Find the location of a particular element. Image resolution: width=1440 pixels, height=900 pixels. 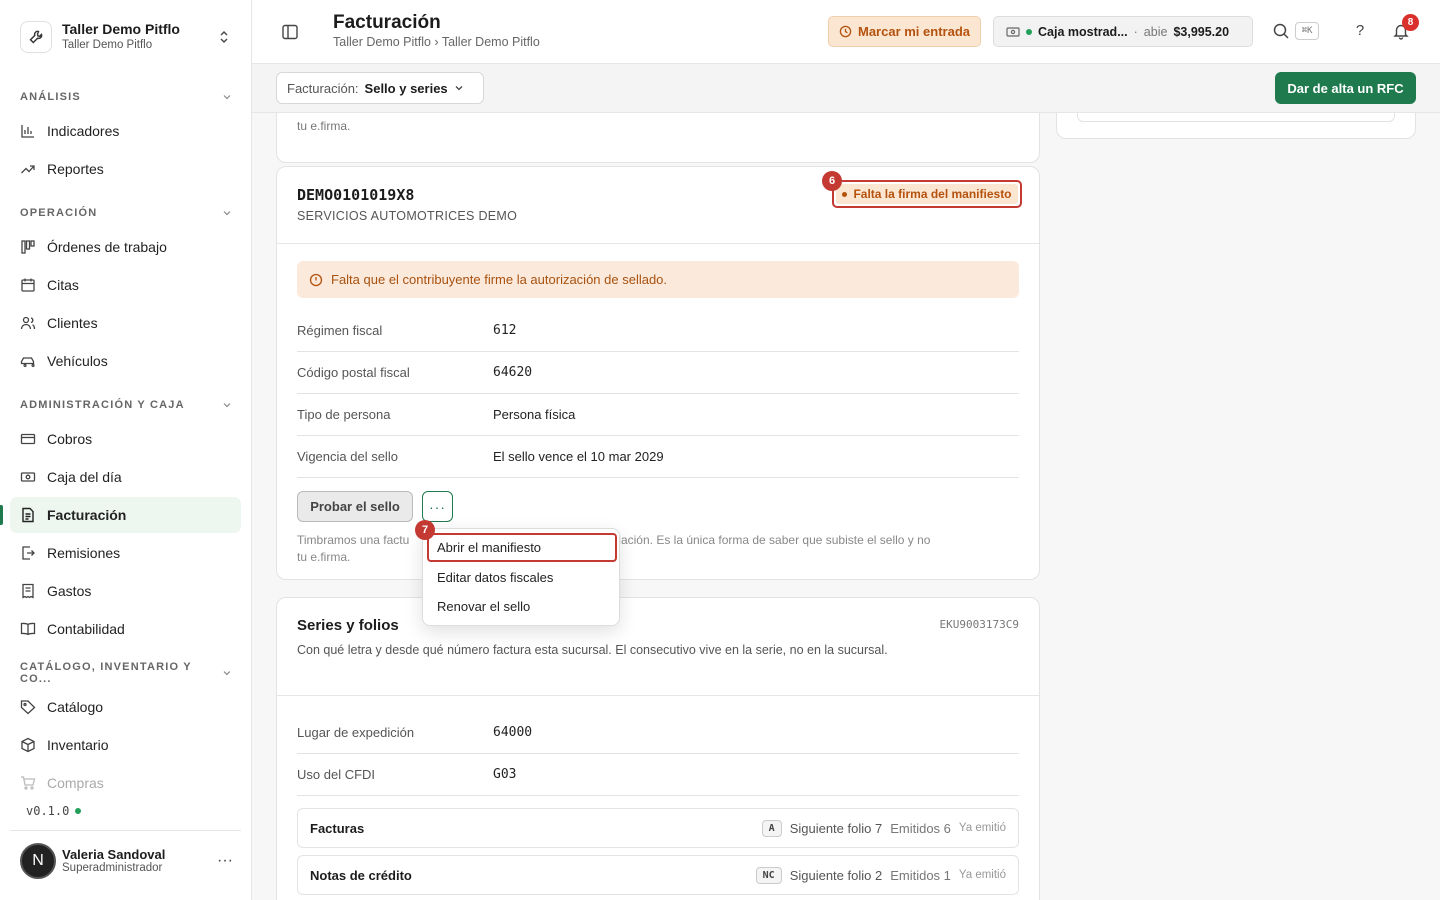

sidebar-item-catalogo: Catálogo is located at coordinates (125, 707).